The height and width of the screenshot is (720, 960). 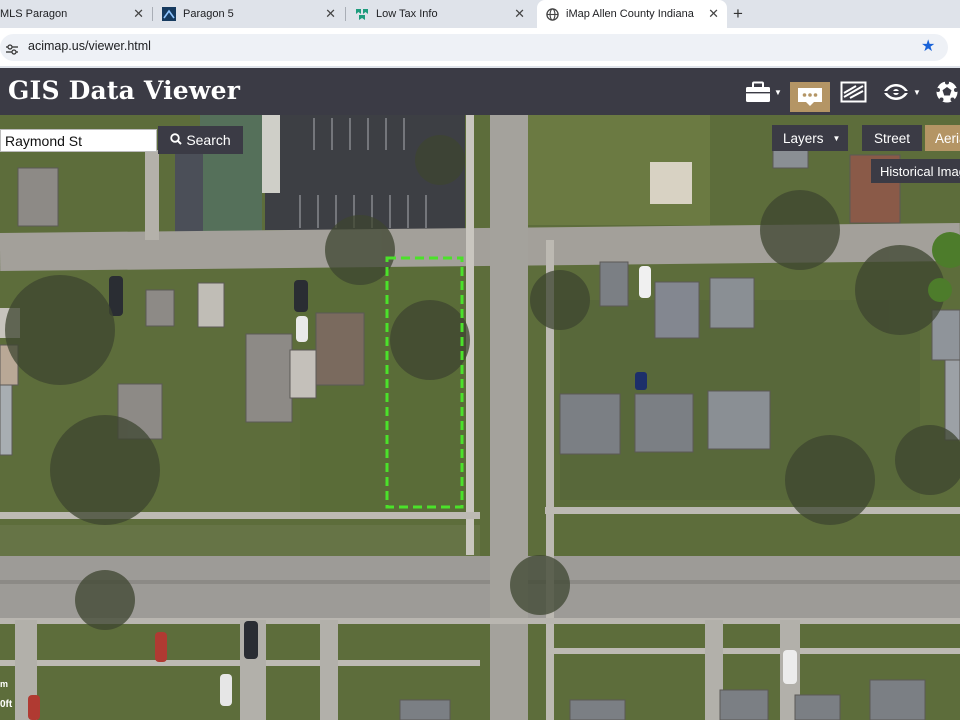 I want to click on tab-label: iMap Allen County Indiana, so click(x=630, y=14).